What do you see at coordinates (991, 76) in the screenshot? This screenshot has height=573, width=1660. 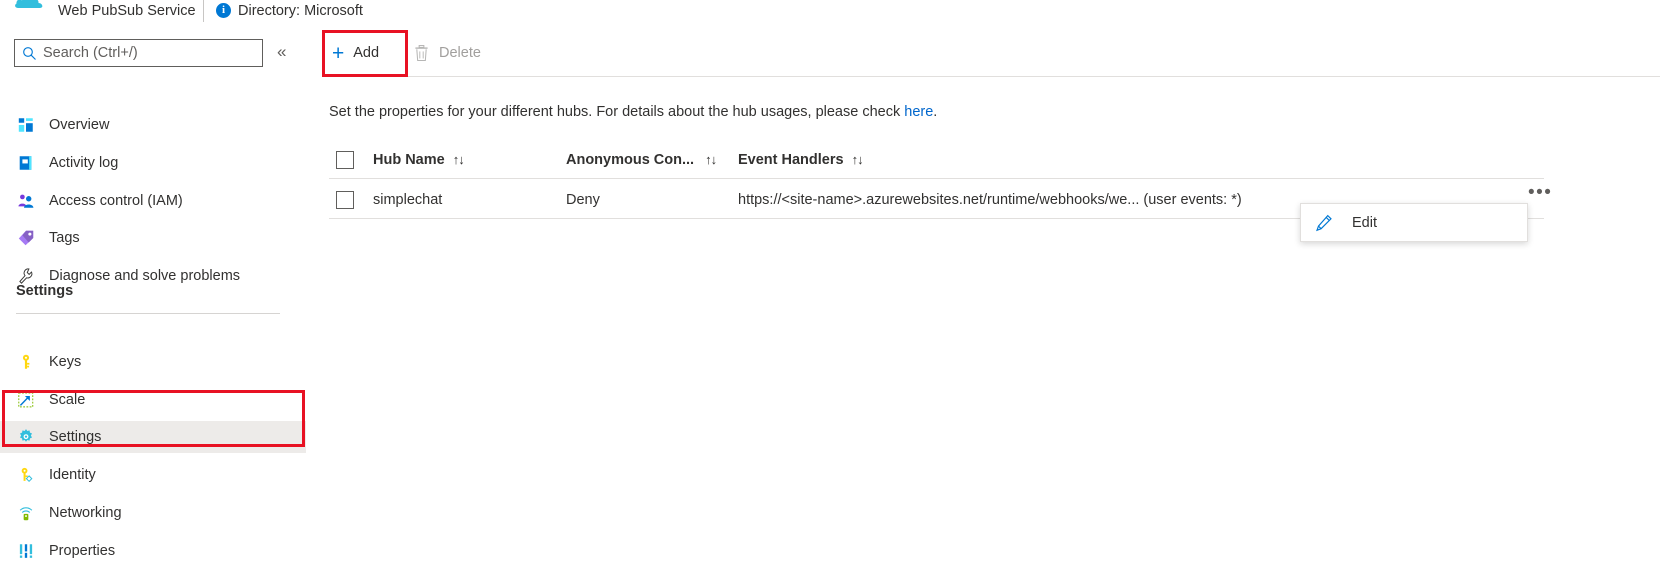 I see `command-bar-divider` at bounding box center [991, 76].